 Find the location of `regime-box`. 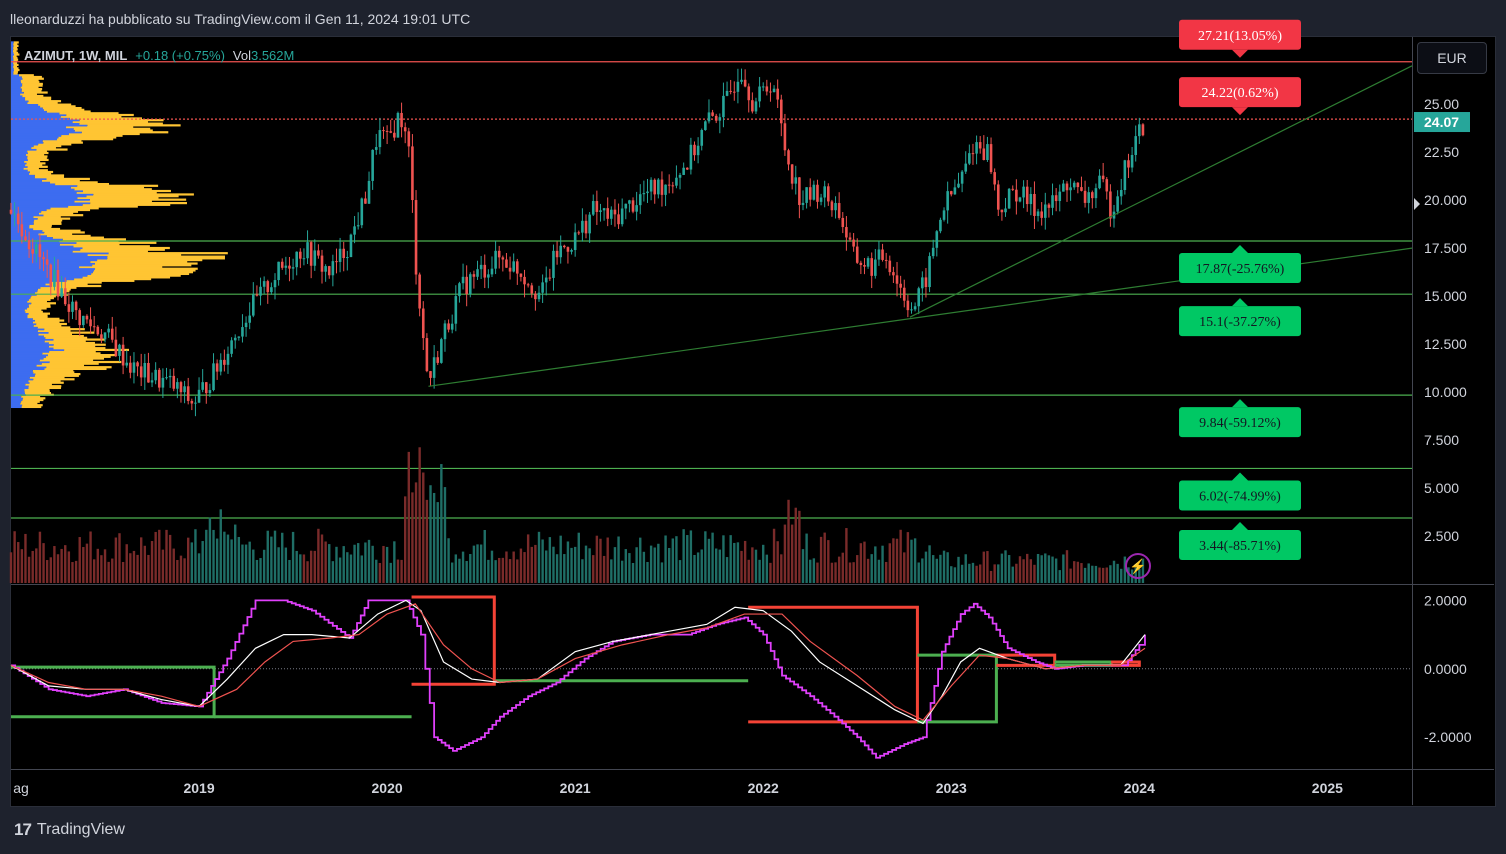

regime-box is located at coordinates (453, 640).